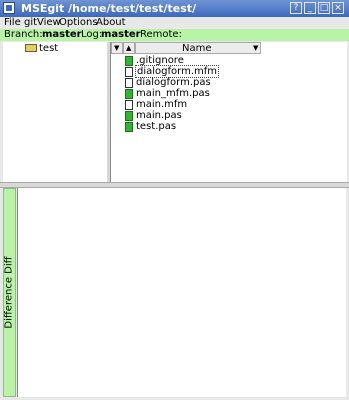 This screenshot has height=400, width=349. I want to click on file-name: main_mfm.pas, so click(173, 93).